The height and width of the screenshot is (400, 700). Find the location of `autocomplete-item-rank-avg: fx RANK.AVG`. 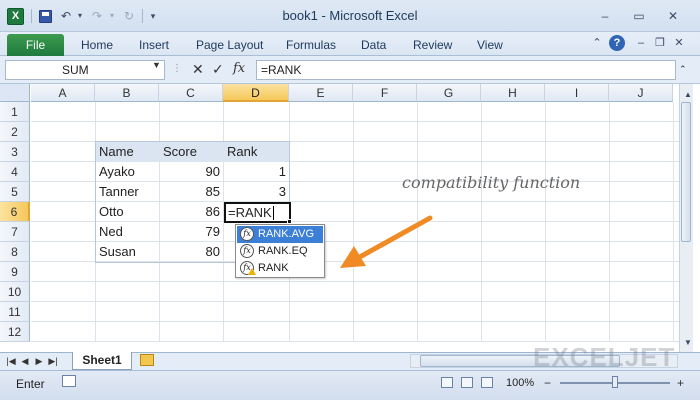

autocomplete-item-rank-avg: fx RANK.AVG is located at coordinates (280, 234).